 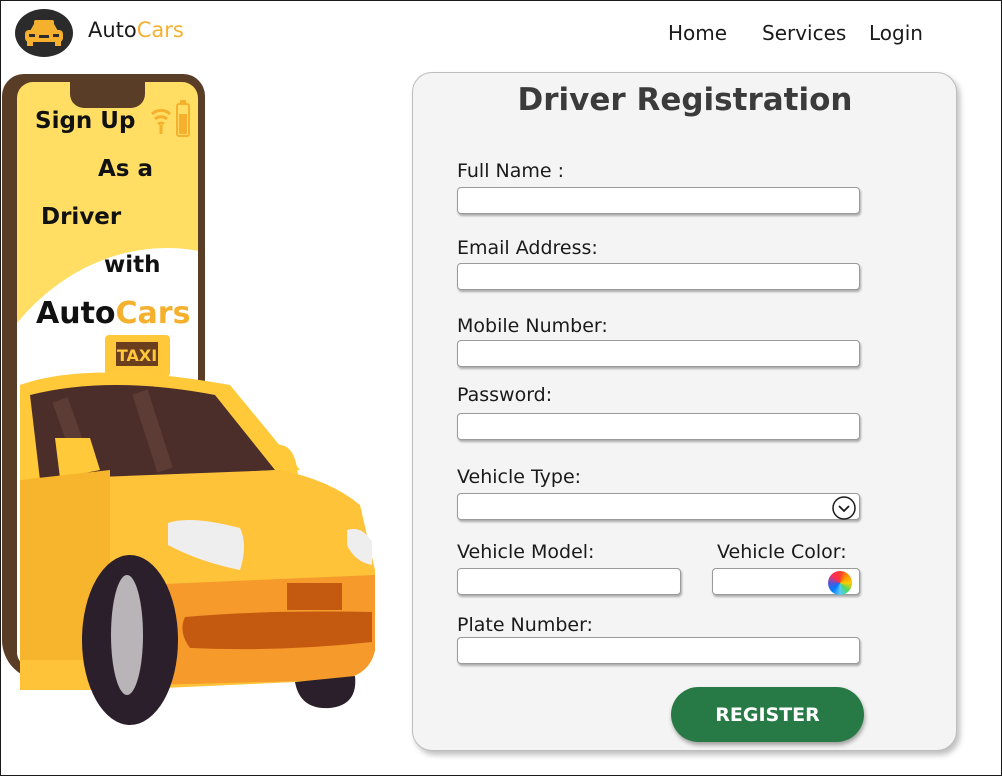 What do you see at coordinates (107, 91) in the screenshot?
I see `phone-notch` at bounding box center [107, 91].